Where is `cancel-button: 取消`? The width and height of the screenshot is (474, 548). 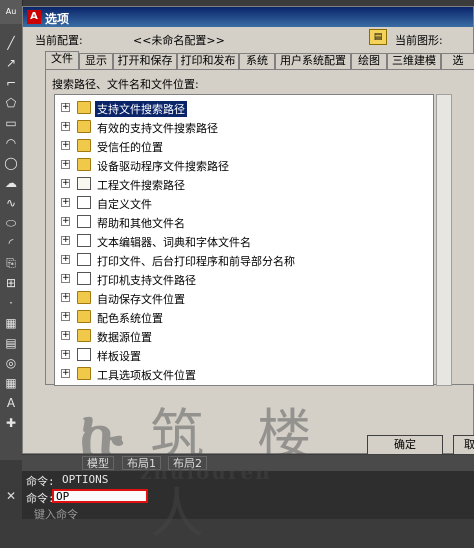
cancel-button: 取消 is located at coordinates (463, 445).